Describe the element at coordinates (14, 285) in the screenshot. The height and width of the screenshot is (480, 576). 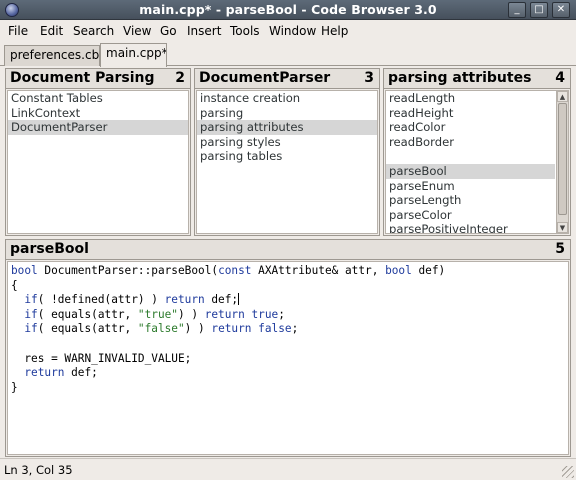
I see `code-text: {` at that location.